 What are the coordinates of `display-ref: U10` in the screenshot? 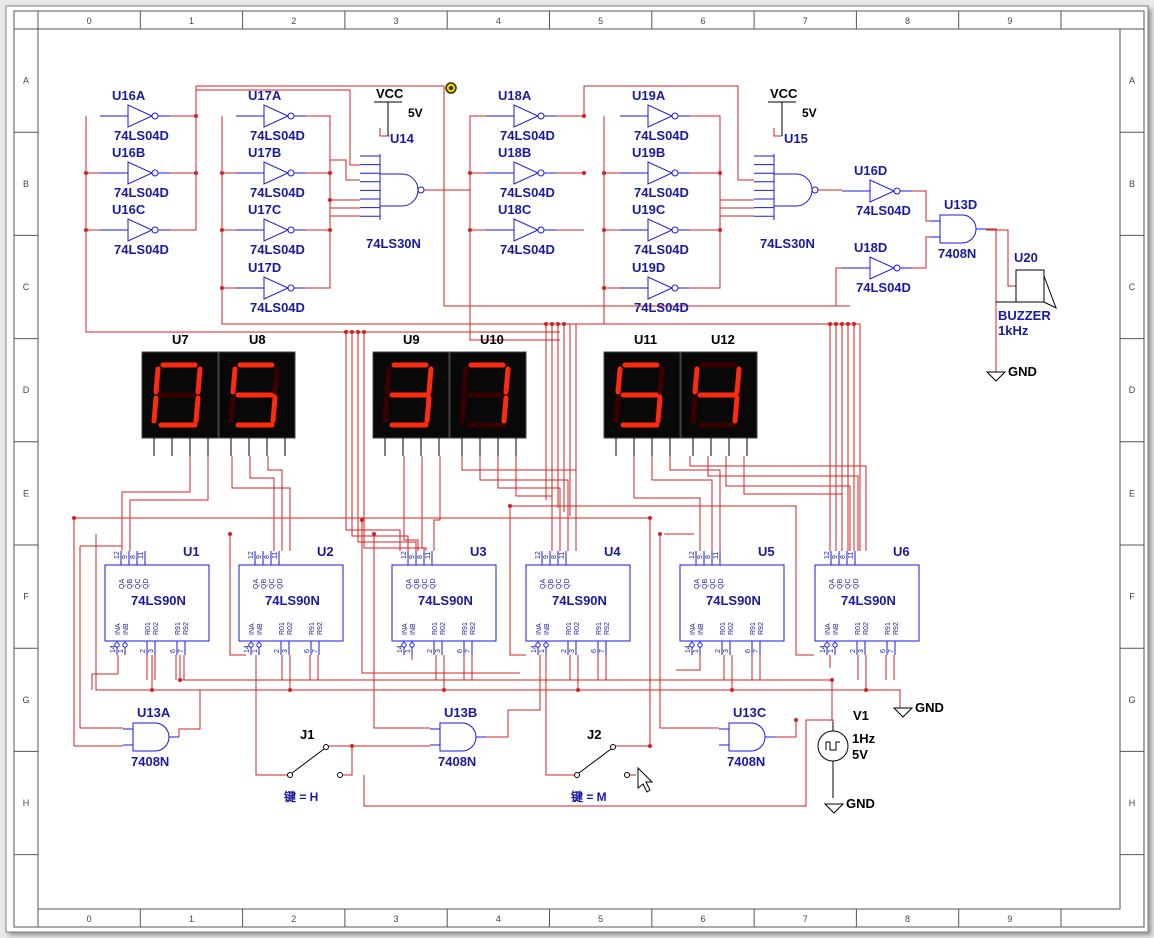 It's located at (492, 339).